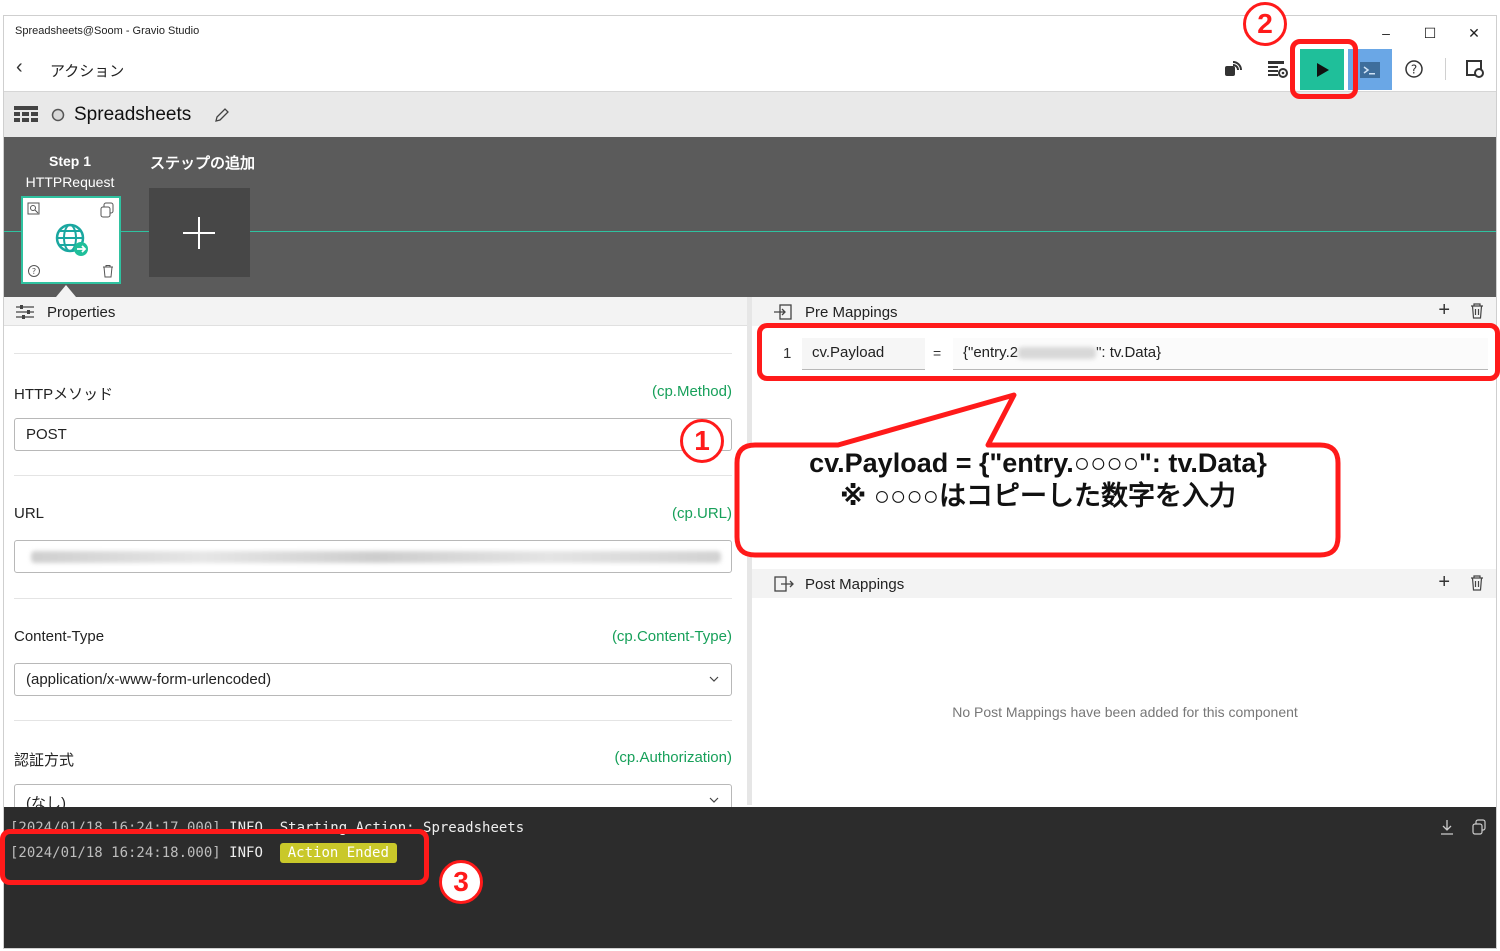 The width and height of the screenshot is (1500, 951). What do you see at coordinates (750, 114) in the screenshot?
I see `action-name-bar: Spreadsheets` at bounding box center [750, 114].